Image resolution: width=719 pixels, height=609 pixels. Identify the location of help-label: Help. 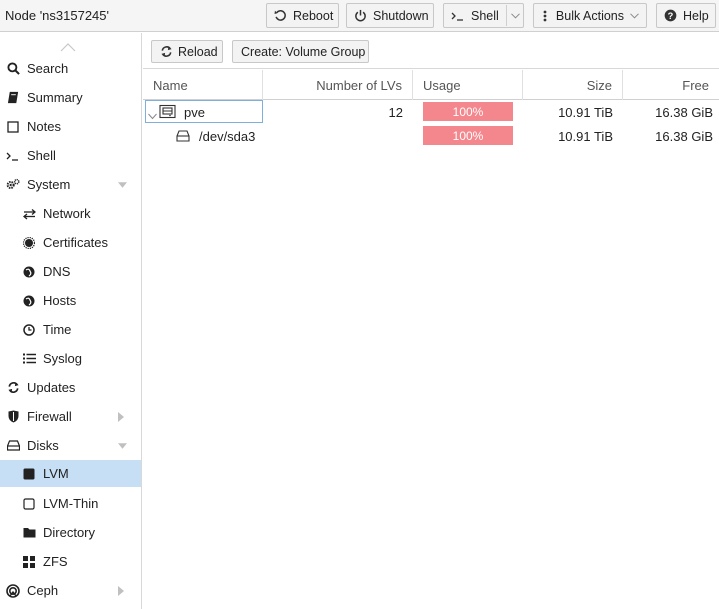
(696, 15).